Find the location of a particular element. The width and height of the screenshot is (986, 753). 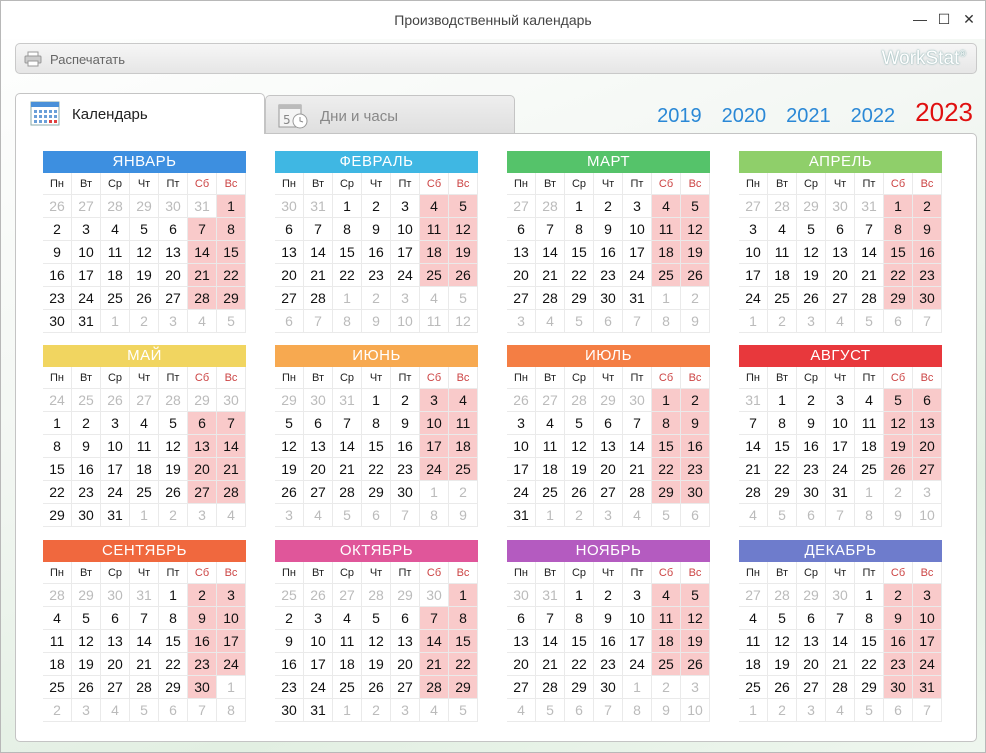

day-cell-weekend: 19 is located at coordinates (695, 641).